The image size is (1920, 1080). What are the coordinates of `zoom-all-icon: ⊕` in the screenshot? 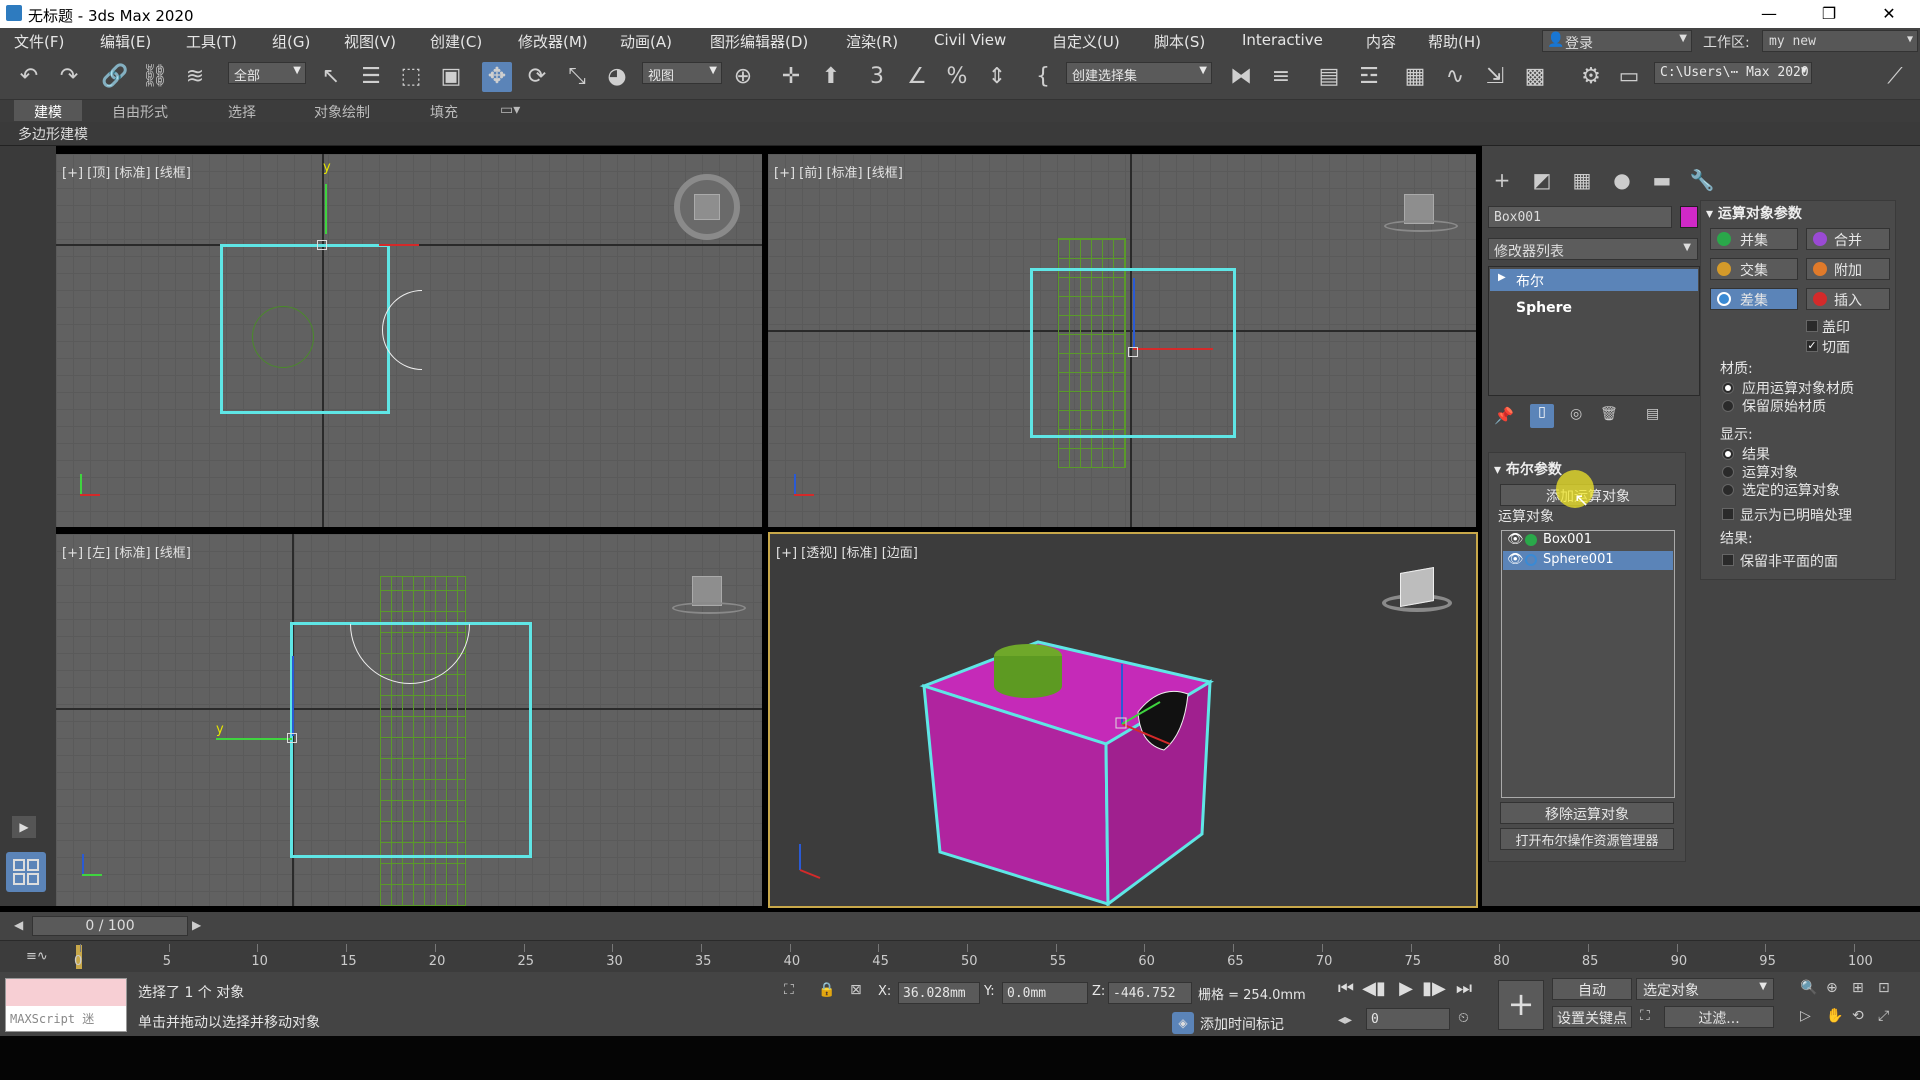 It's located at (1832, 988).